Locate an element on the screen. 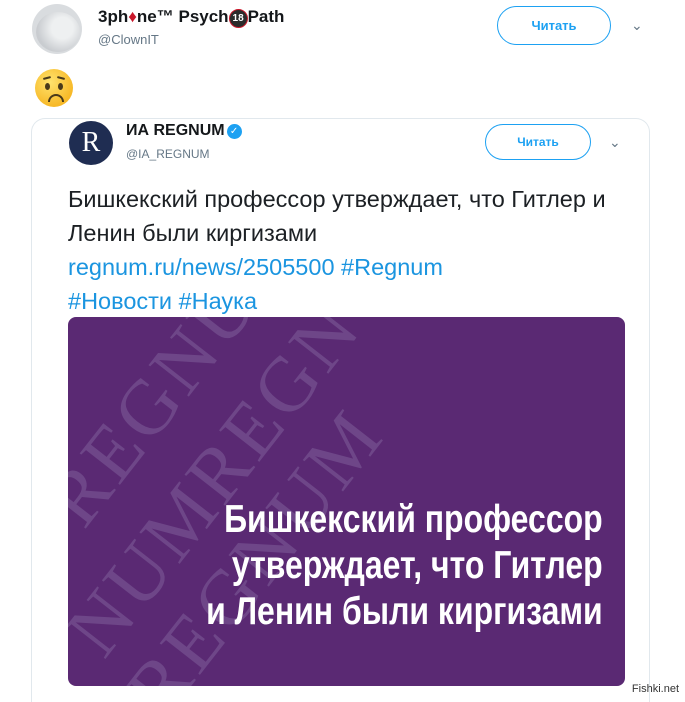 Image resolution: width=685 pixels, height=702 pixels. headline-line-2: утверждает, что Гитлер is located at coordinates (418, 565).